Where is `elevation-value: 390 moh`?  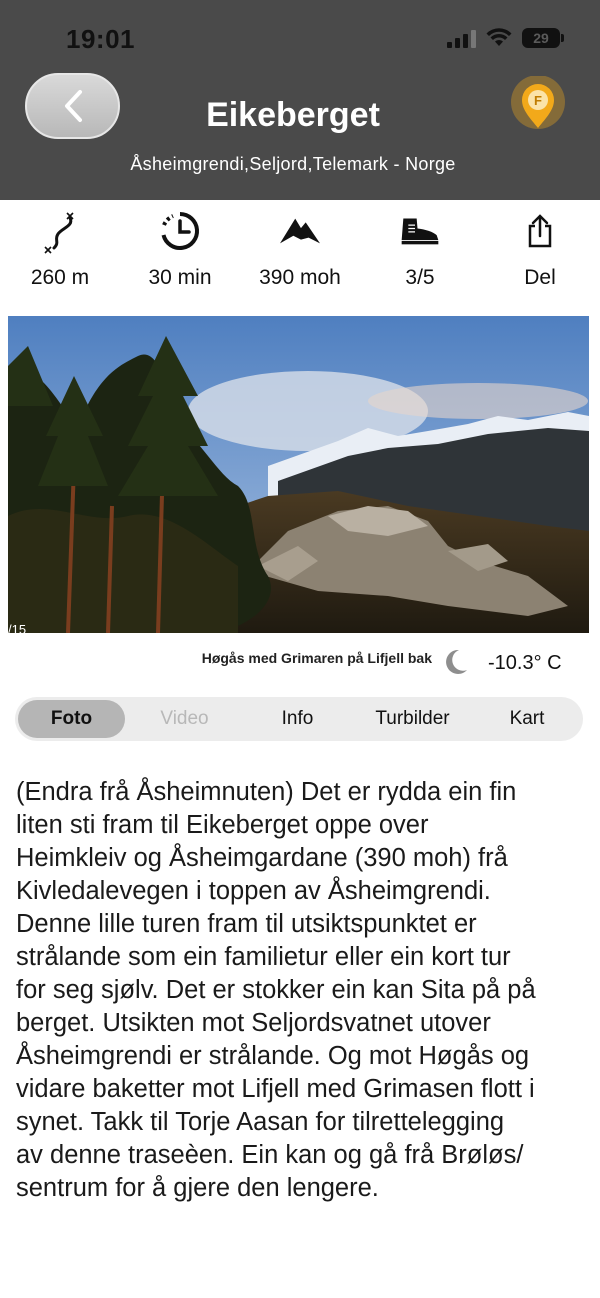
elevation-value: 390 moh is located at coordinates (300, 277).